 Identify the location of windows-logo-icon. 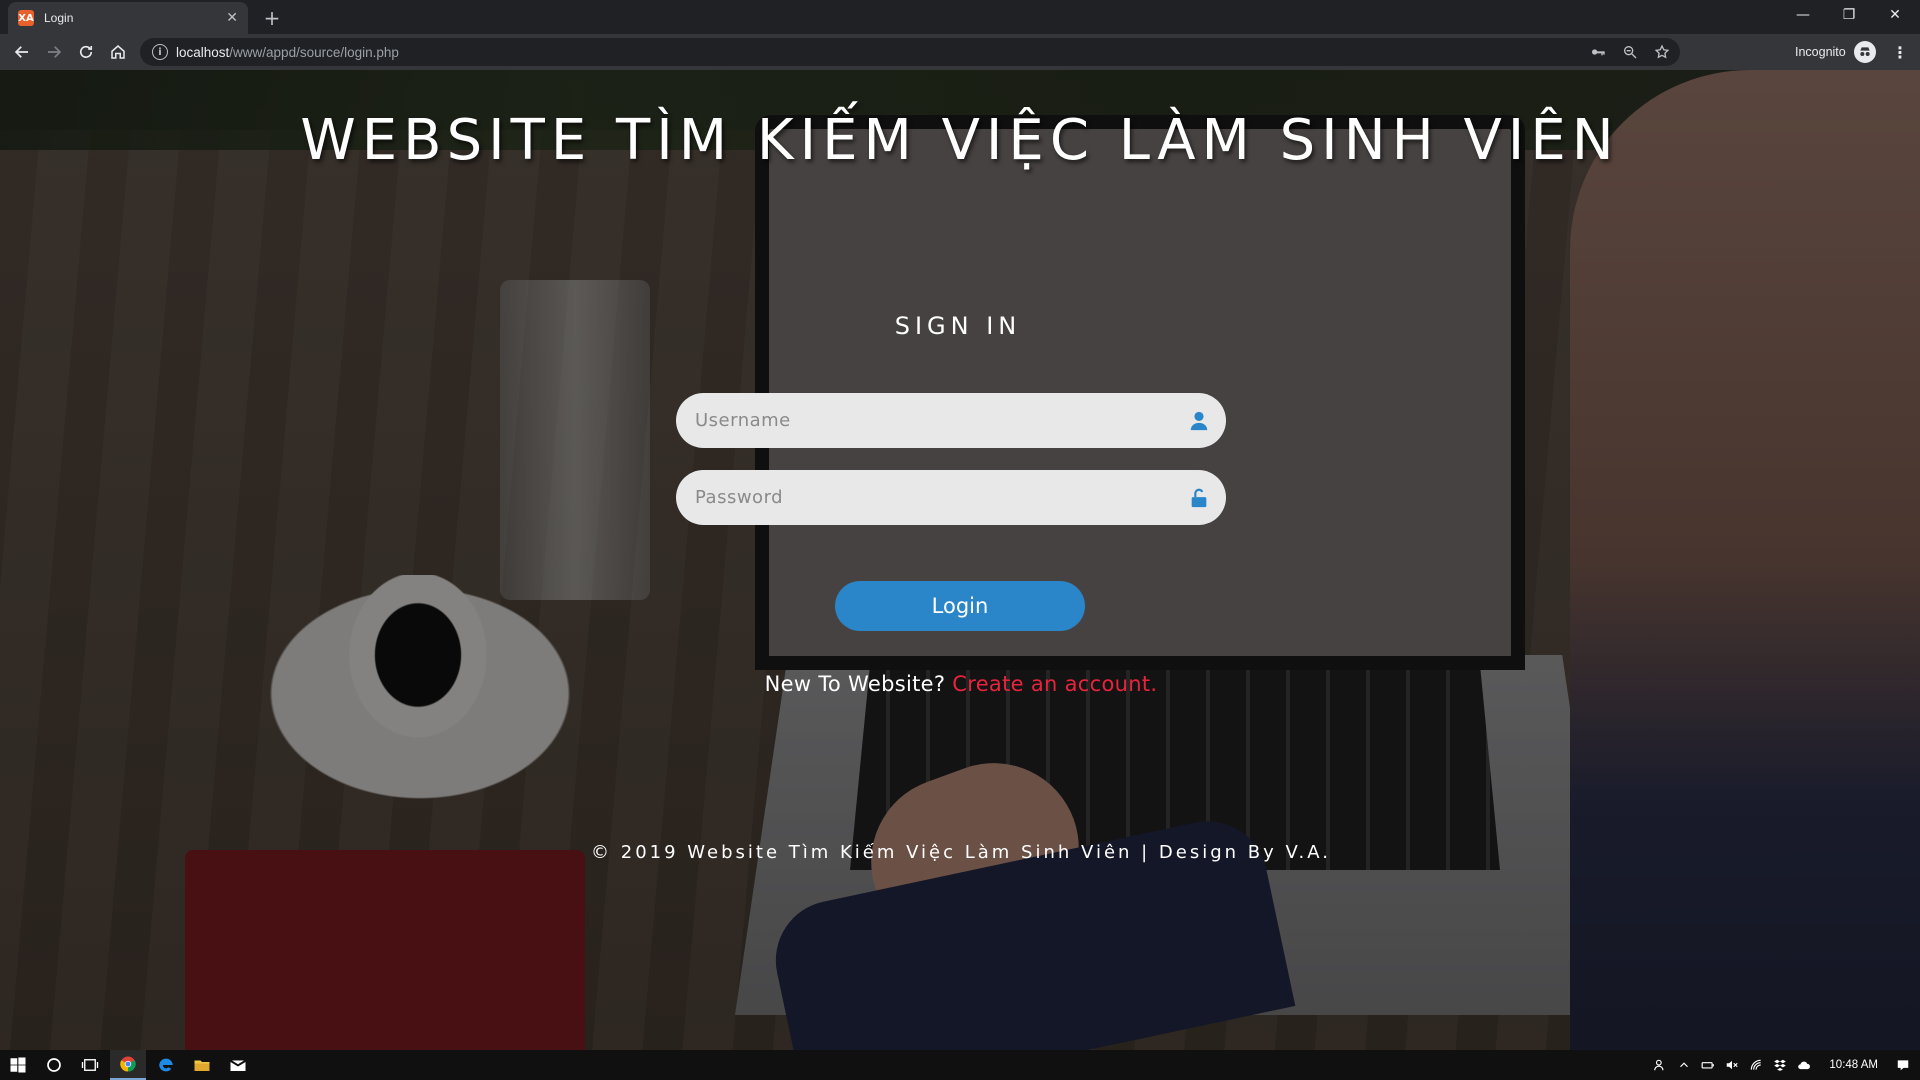
(18, 1065).